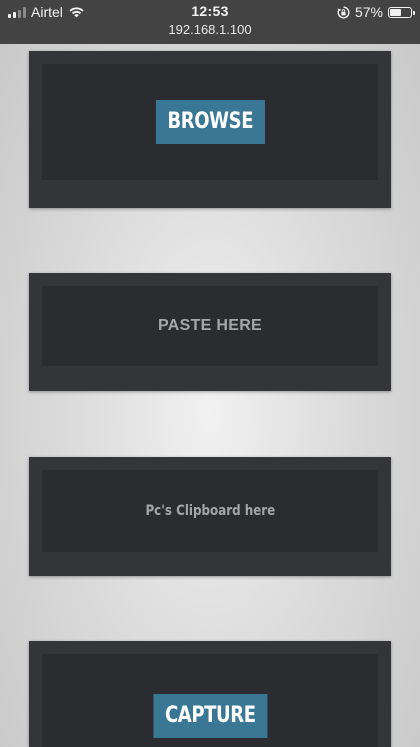 Image resolution: width=420 pixels, height=747 pixels. I want to click on battery-icon, so click(401, 12).